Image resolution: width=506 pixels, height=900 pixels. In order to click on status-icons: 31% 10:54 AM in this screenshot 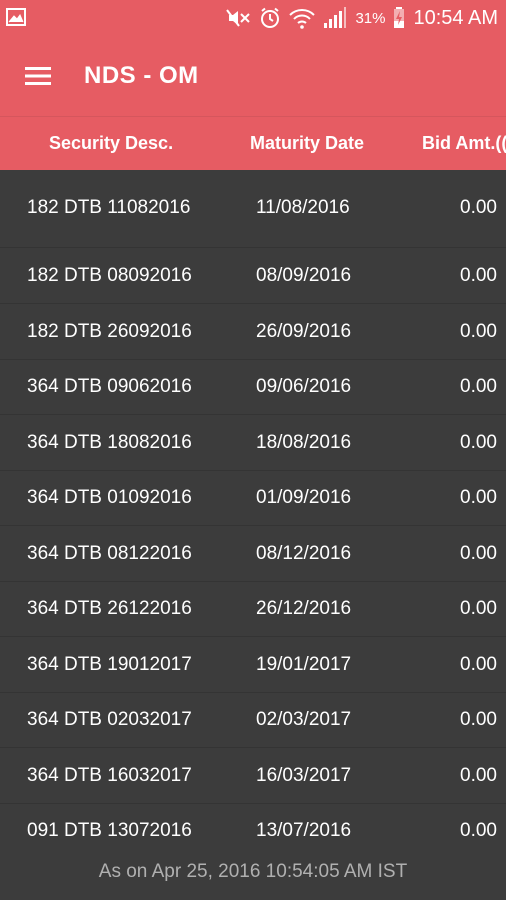, I will do `click(361, 18)`.